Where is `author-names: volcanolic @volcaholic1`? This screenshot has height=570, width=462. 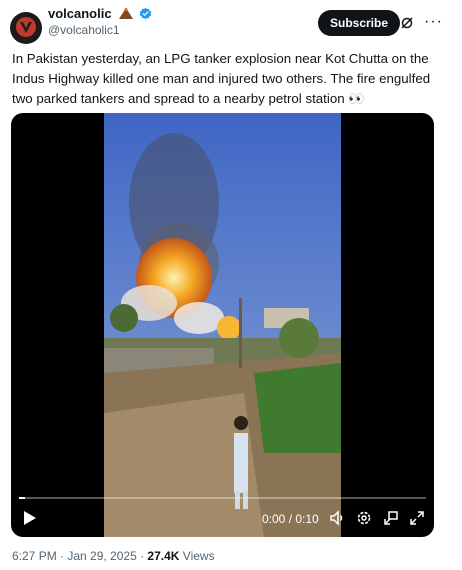 author-names: volcanolic @volcaholic1 is located at coordinates (100, 22).